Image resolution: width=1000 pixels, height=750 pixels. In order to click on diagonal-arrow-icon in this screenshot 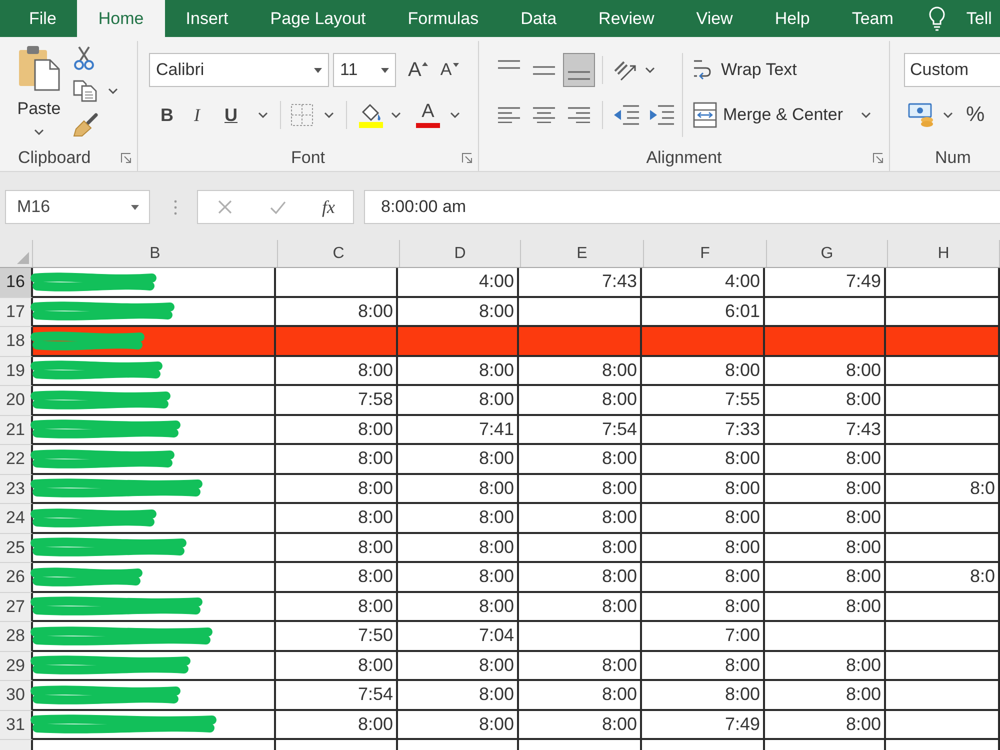, I will do `click(625, 70)`.